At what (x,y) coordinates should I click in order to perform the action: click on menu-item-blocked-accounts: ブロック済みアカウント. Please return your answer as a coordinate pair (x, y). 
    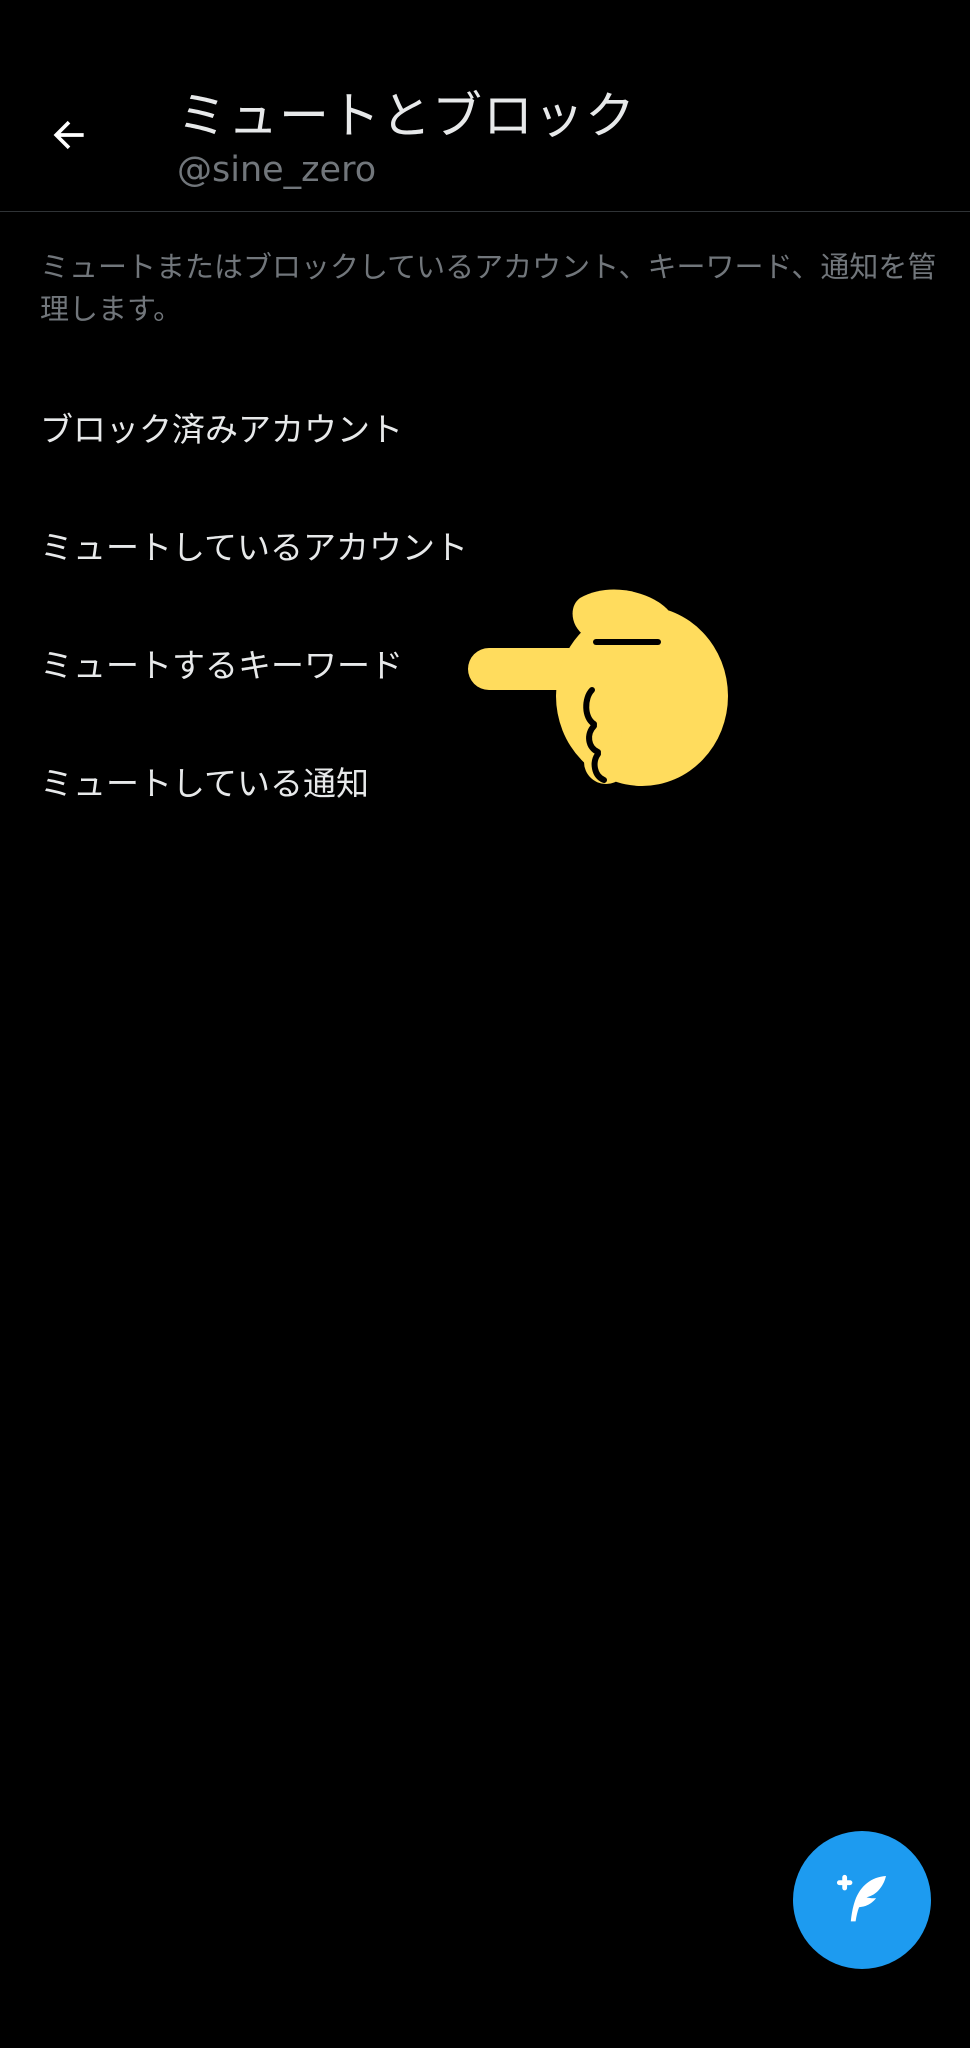
    Looking at the image, I should click on (485, 427).